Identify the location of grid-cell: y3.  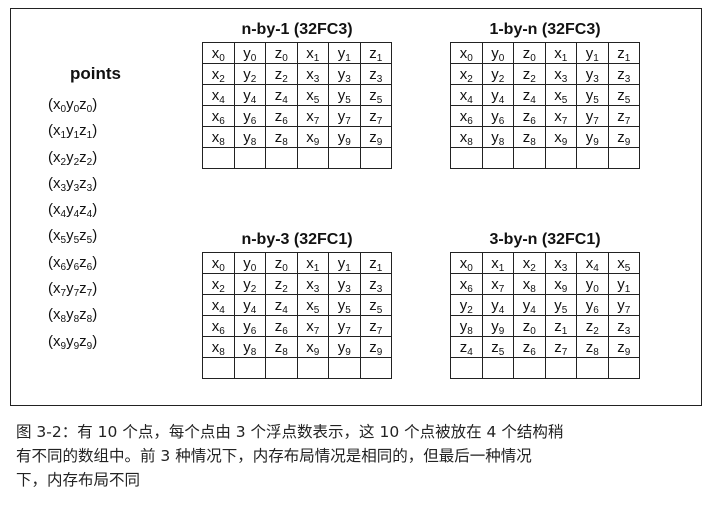
(344, 74).